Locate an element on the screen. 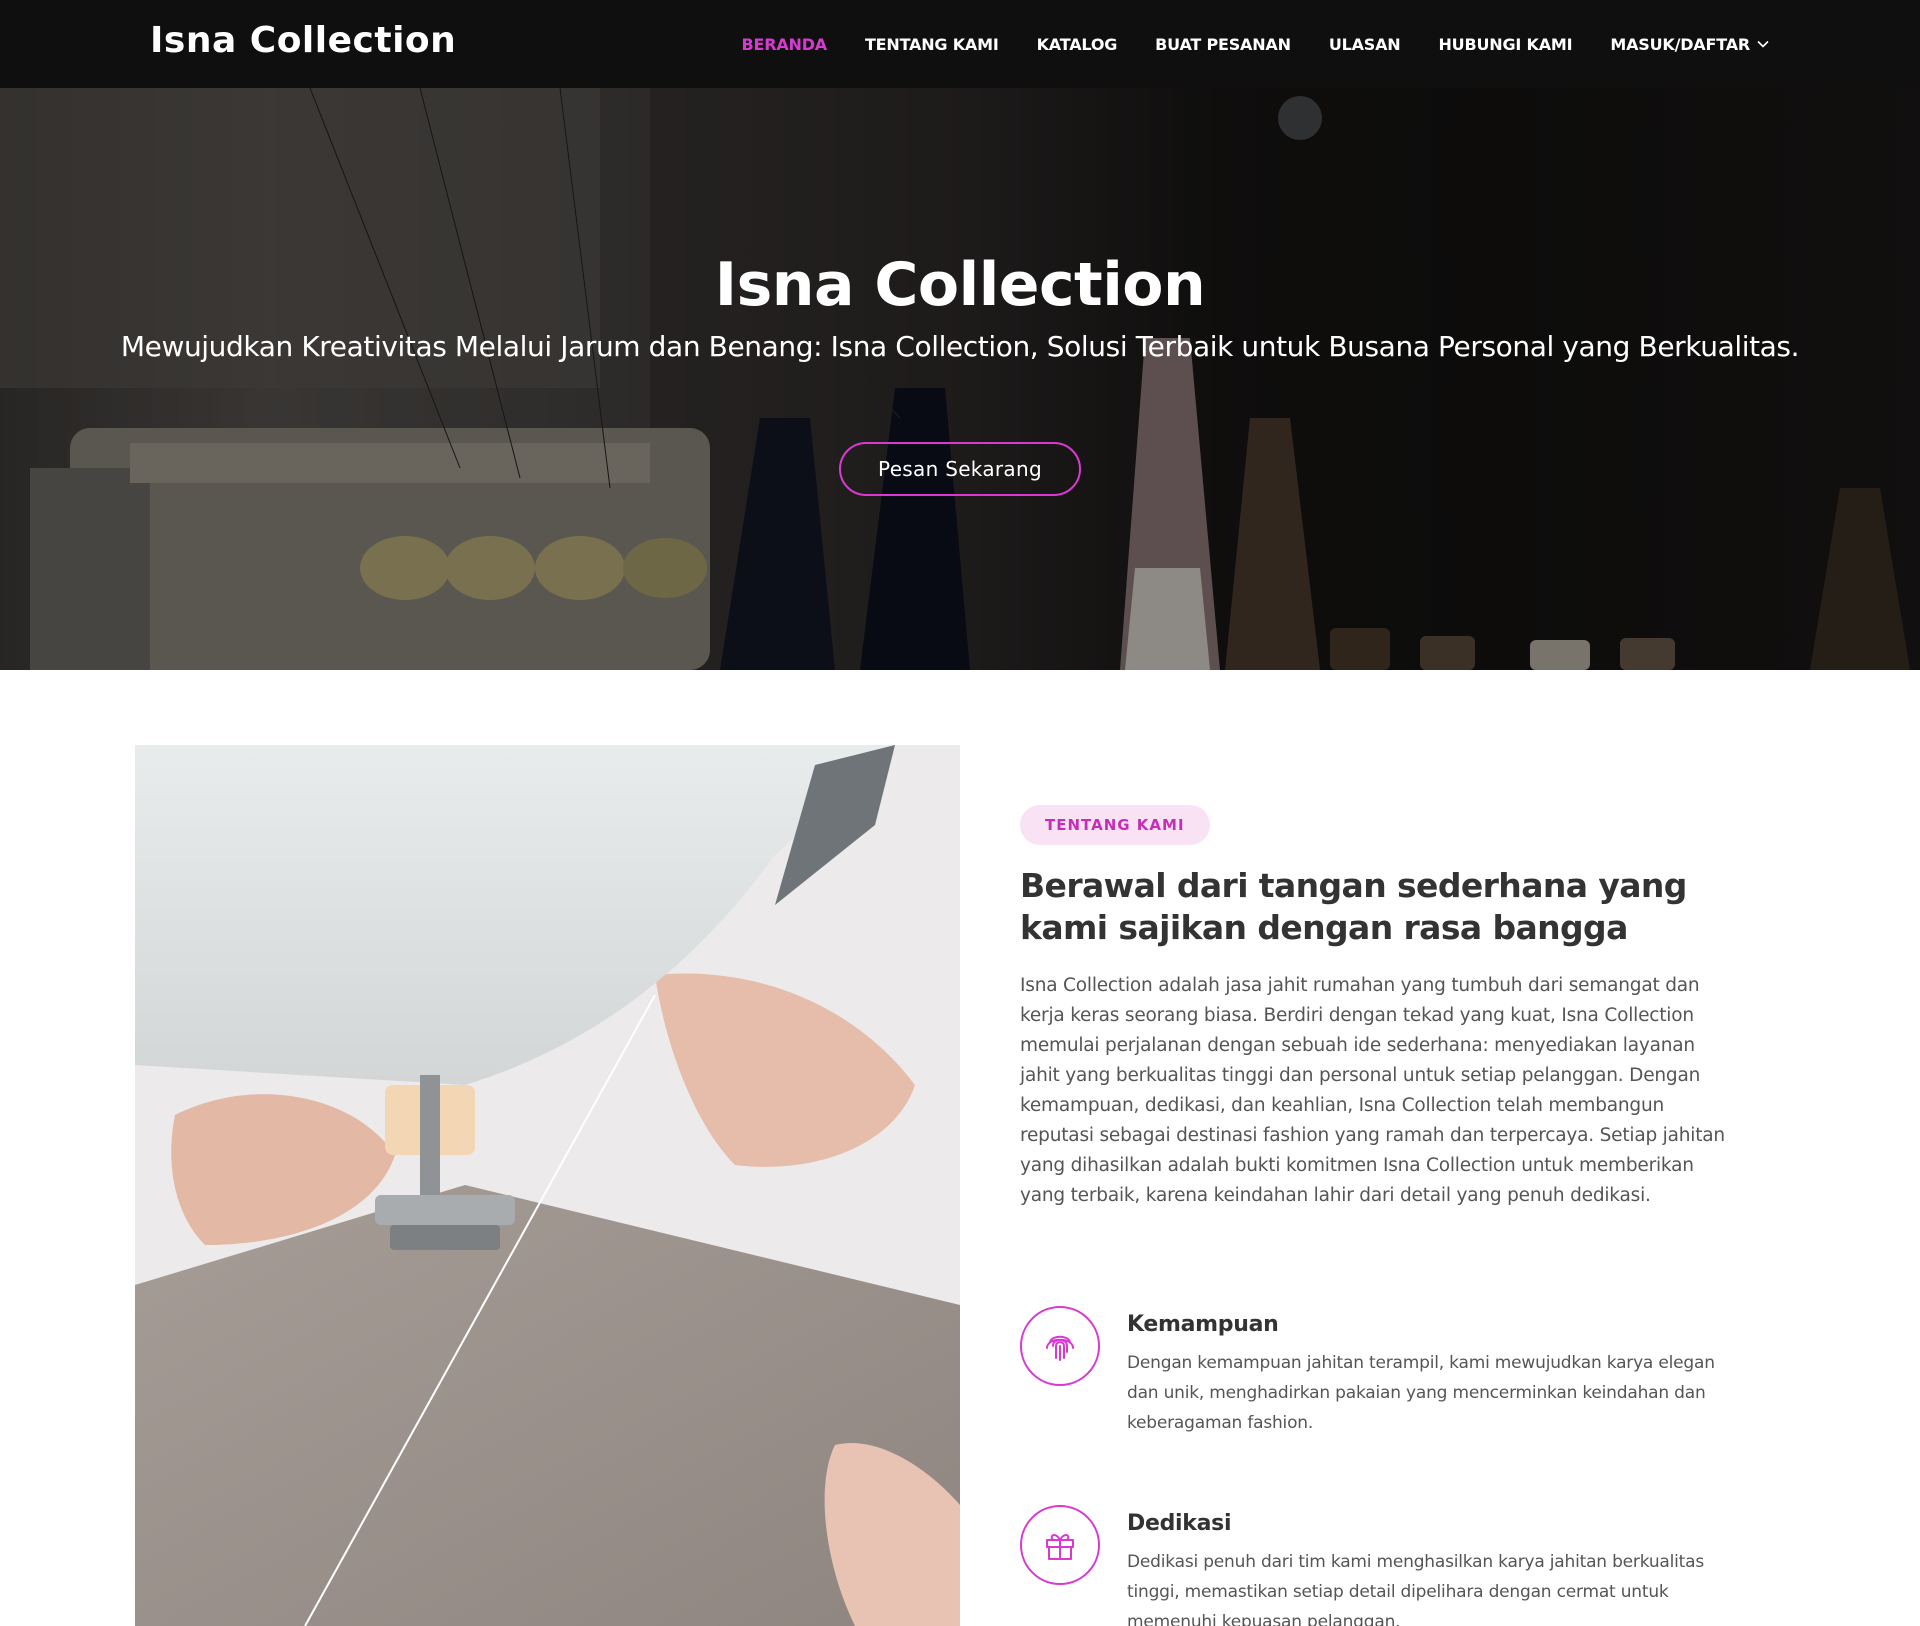 This screenshot has width=1920, height=1626. about-badge: TENTANG KAMI is located at coordinates (1115, 825).